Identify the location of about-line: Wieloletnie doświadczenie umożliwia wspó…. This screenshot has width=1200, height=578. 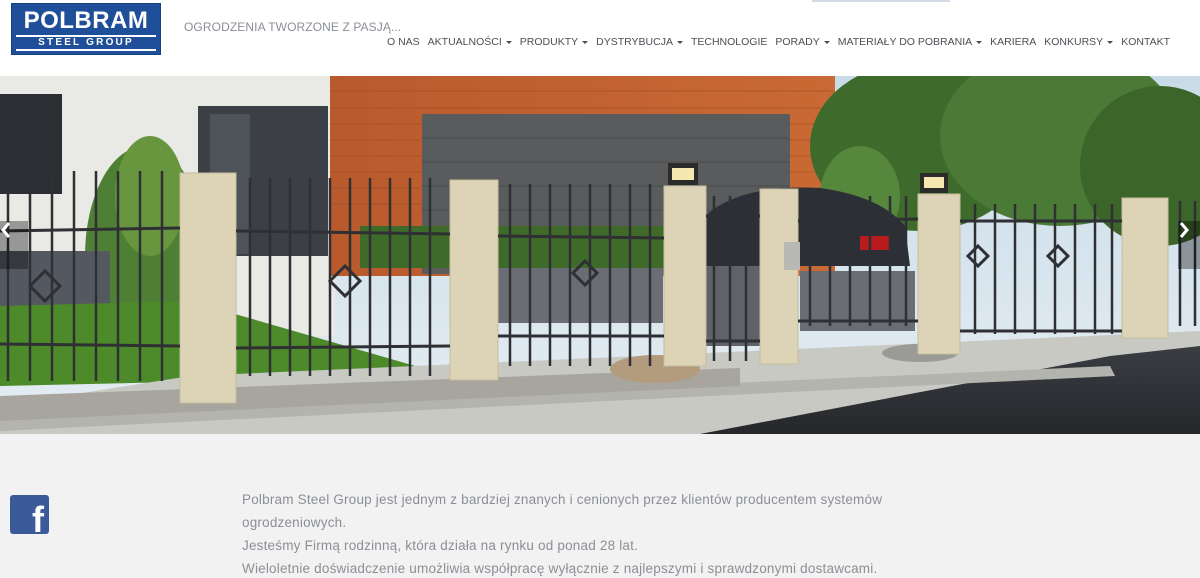
(560, 568).